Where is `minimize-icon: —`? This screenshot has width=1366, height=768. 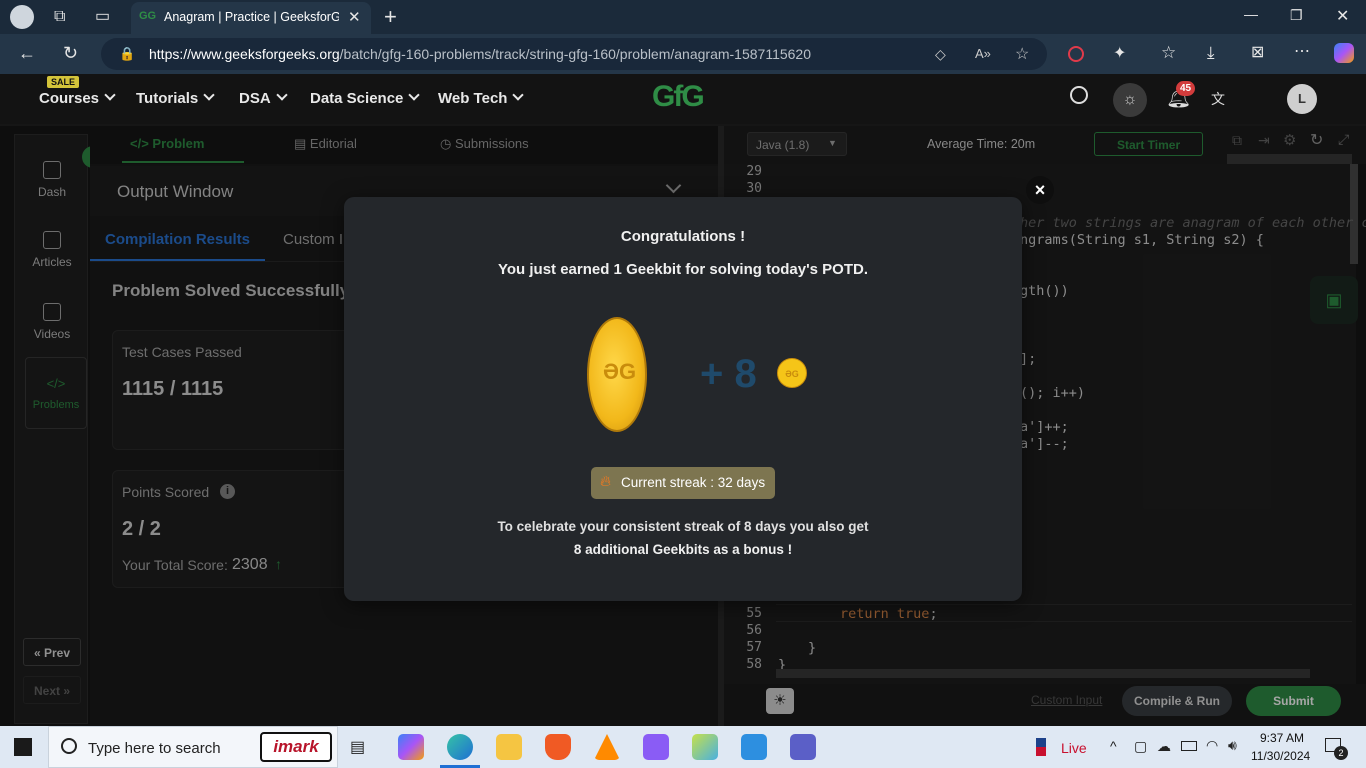
minimize-icon: — is located at coordinates (1251, 14).